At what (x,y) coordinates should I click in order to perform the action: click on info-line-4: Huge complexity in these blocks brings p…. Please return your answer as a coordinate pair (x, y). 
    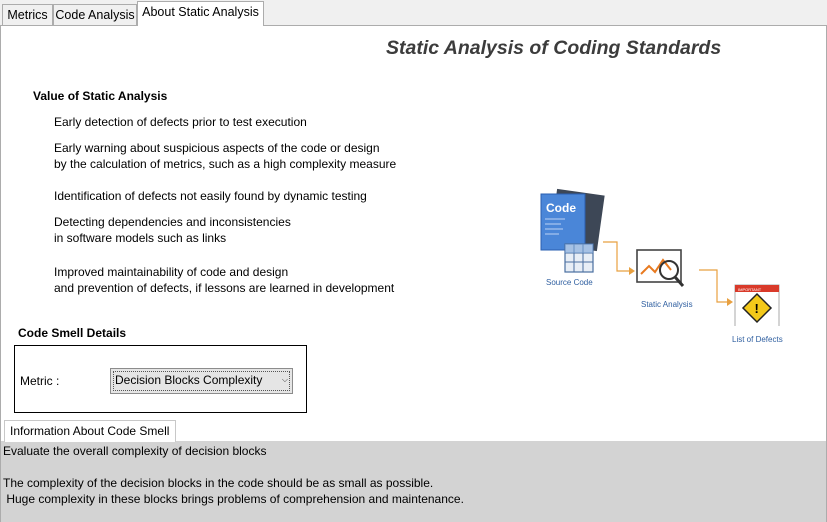
    Looking at the image, I should click on (233, 499).